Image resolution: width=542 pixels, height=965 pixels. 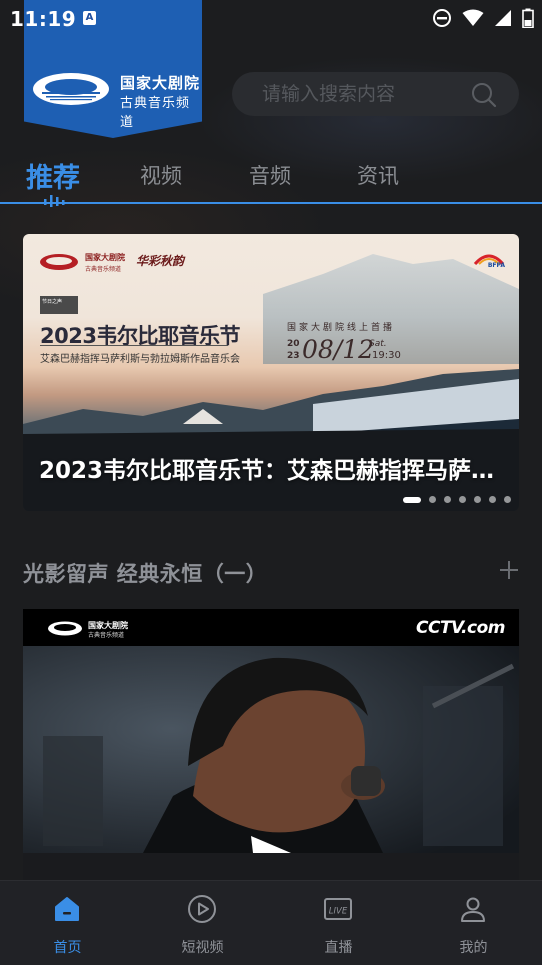 What do you see at coordinates (160, 83) in the screenshot?
I see `brand-title: 国家大剧院` at bounding box center [160, 83].